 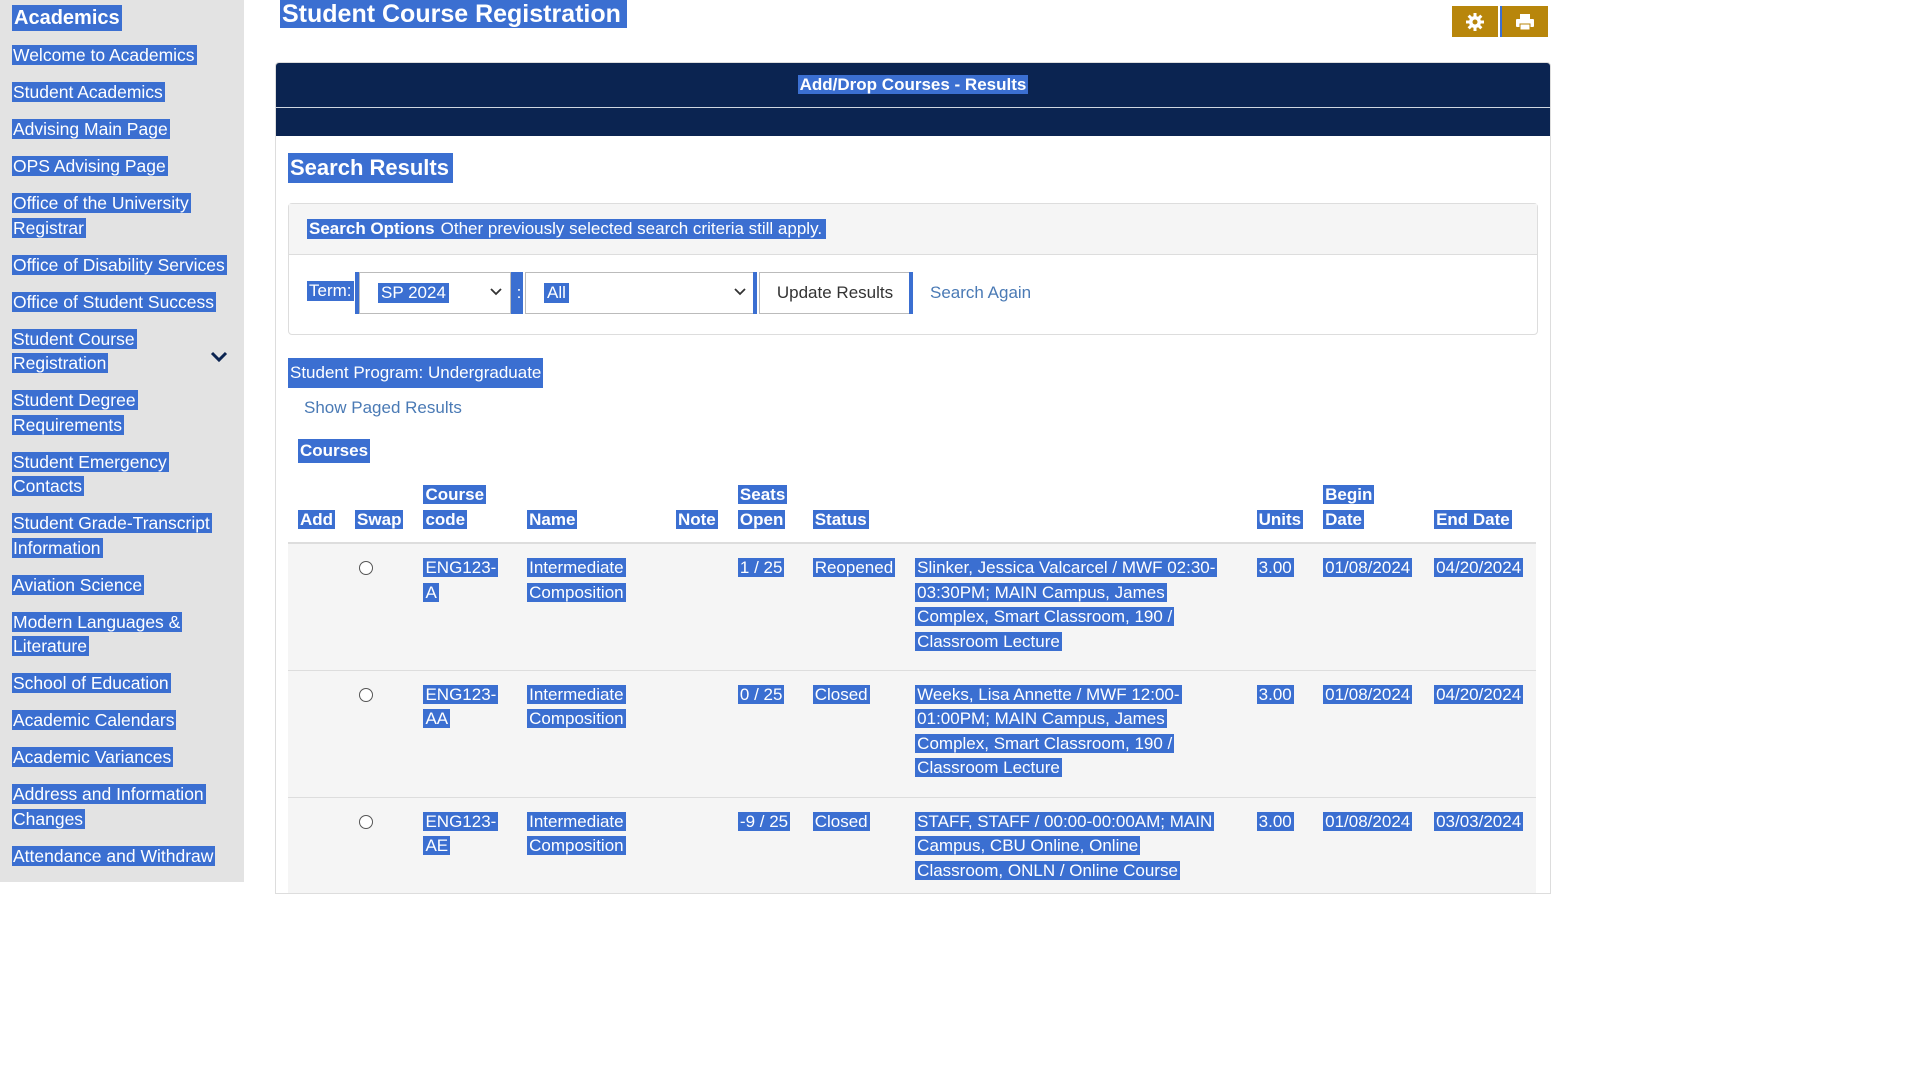 What do you see at coordinates (90, 166) in the screenshot?
I see `sidebar-item-label: OPS Advising Page` at bounding box center [90, 166].